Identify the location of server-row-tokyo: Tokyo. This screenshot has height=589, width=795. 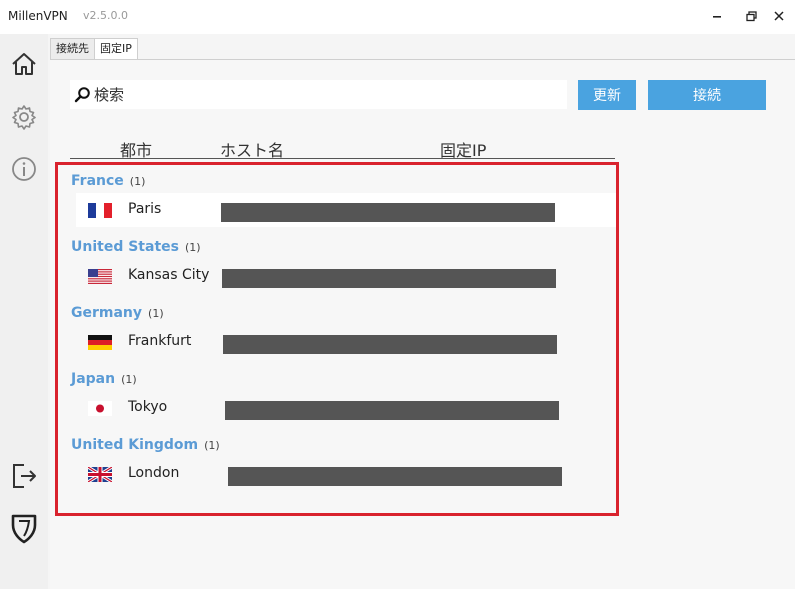
(346, 408).